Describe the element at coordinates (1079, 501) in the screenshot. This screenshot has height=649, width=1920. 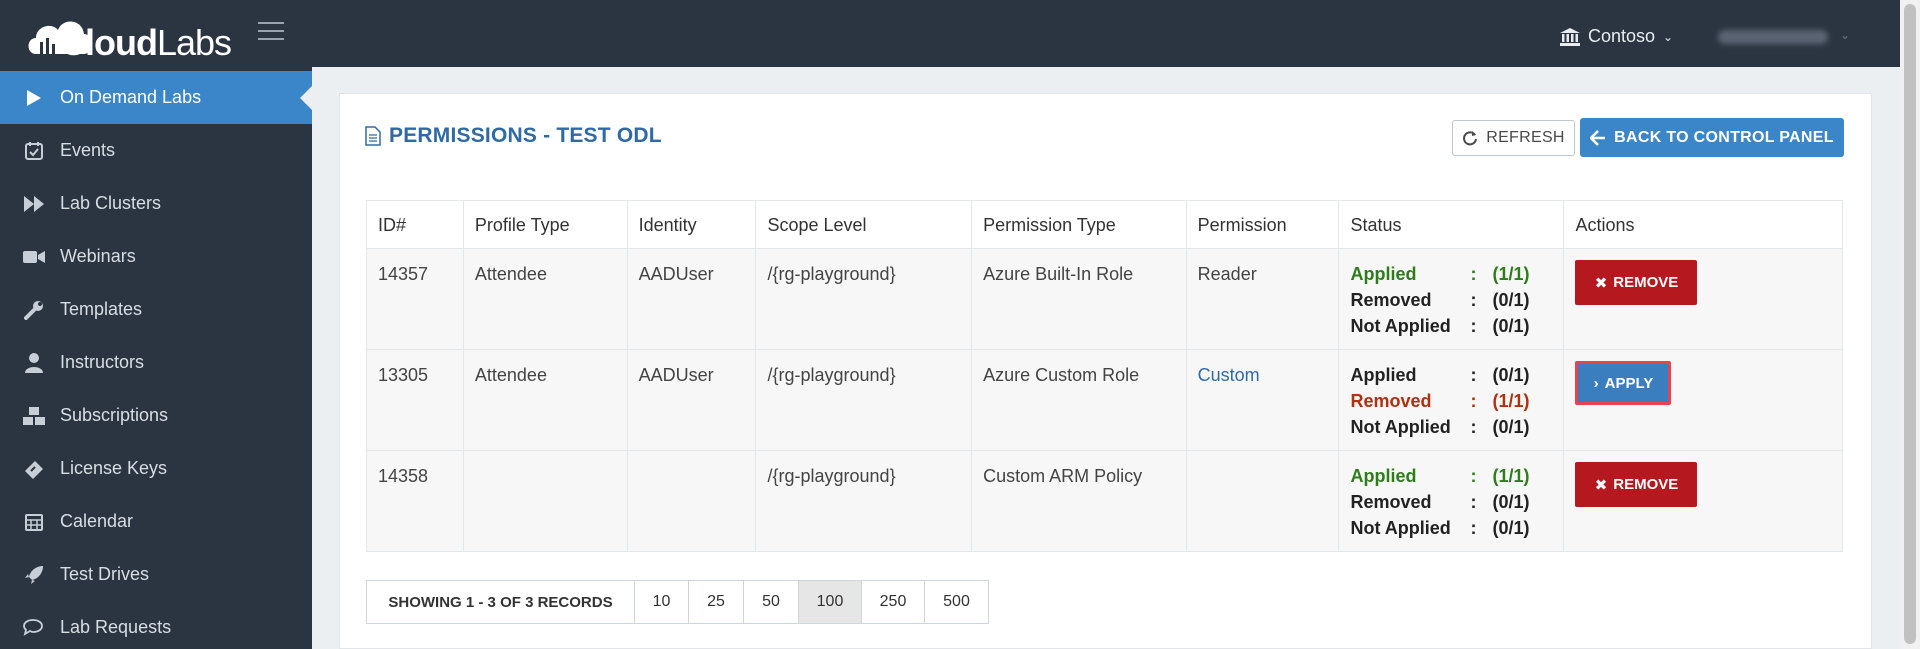
I see `cell-permission-type: Custom ARM Policy` at that location.